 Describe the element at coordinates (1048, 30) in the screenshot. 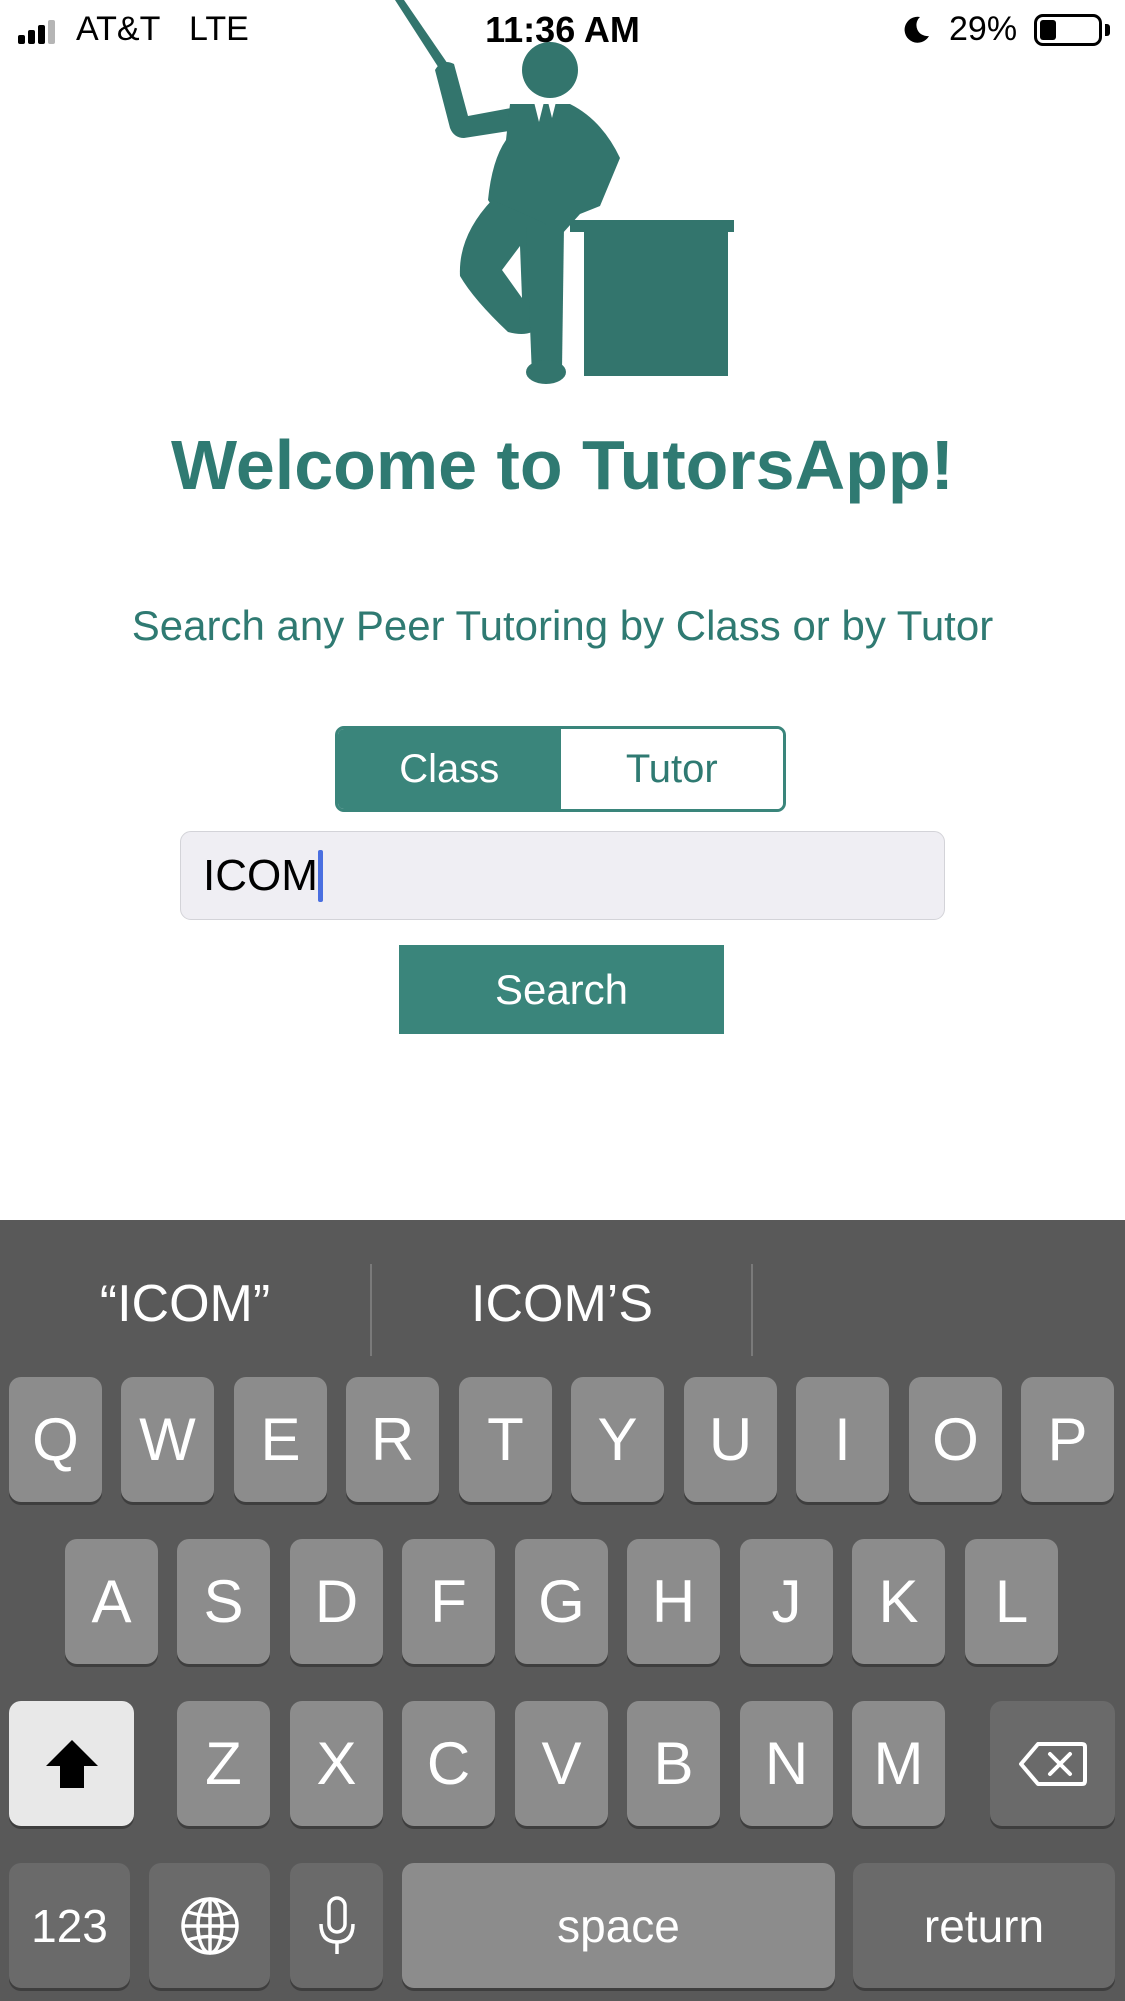

I see `battery-fill` at that location.